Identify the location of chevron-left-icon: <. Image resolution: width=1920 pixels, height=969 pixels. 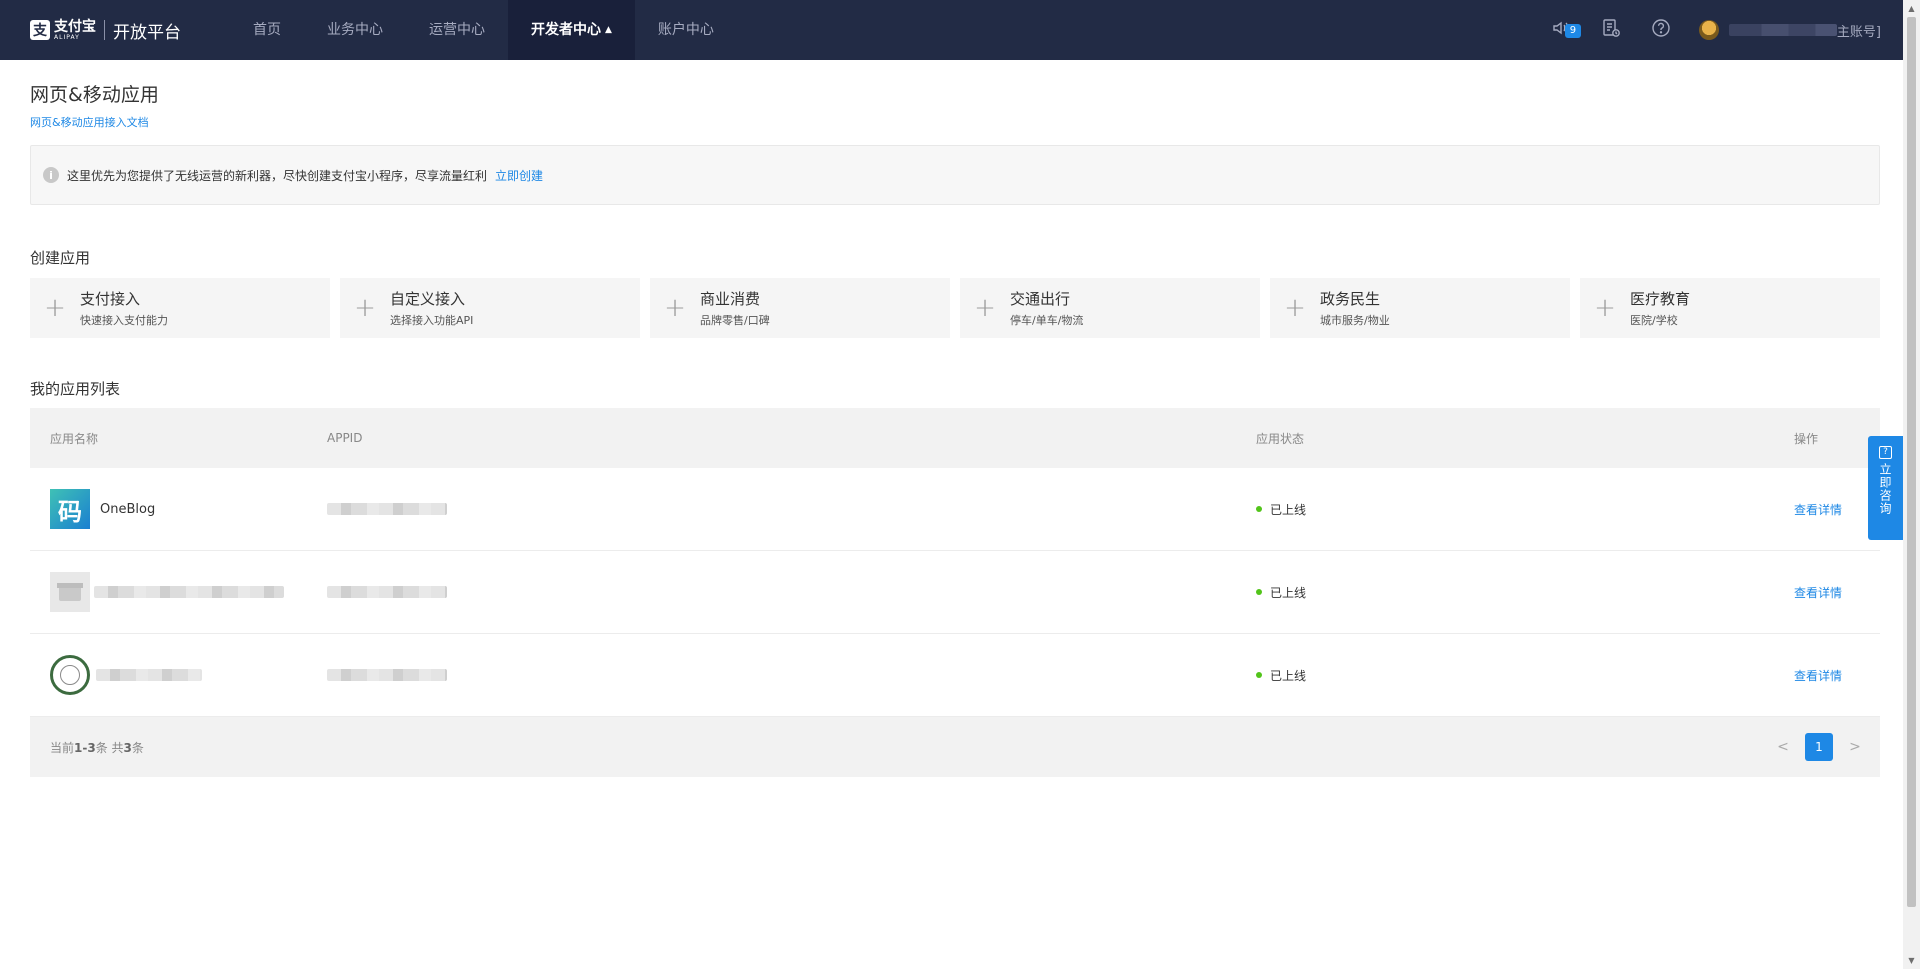
(1783, 747).